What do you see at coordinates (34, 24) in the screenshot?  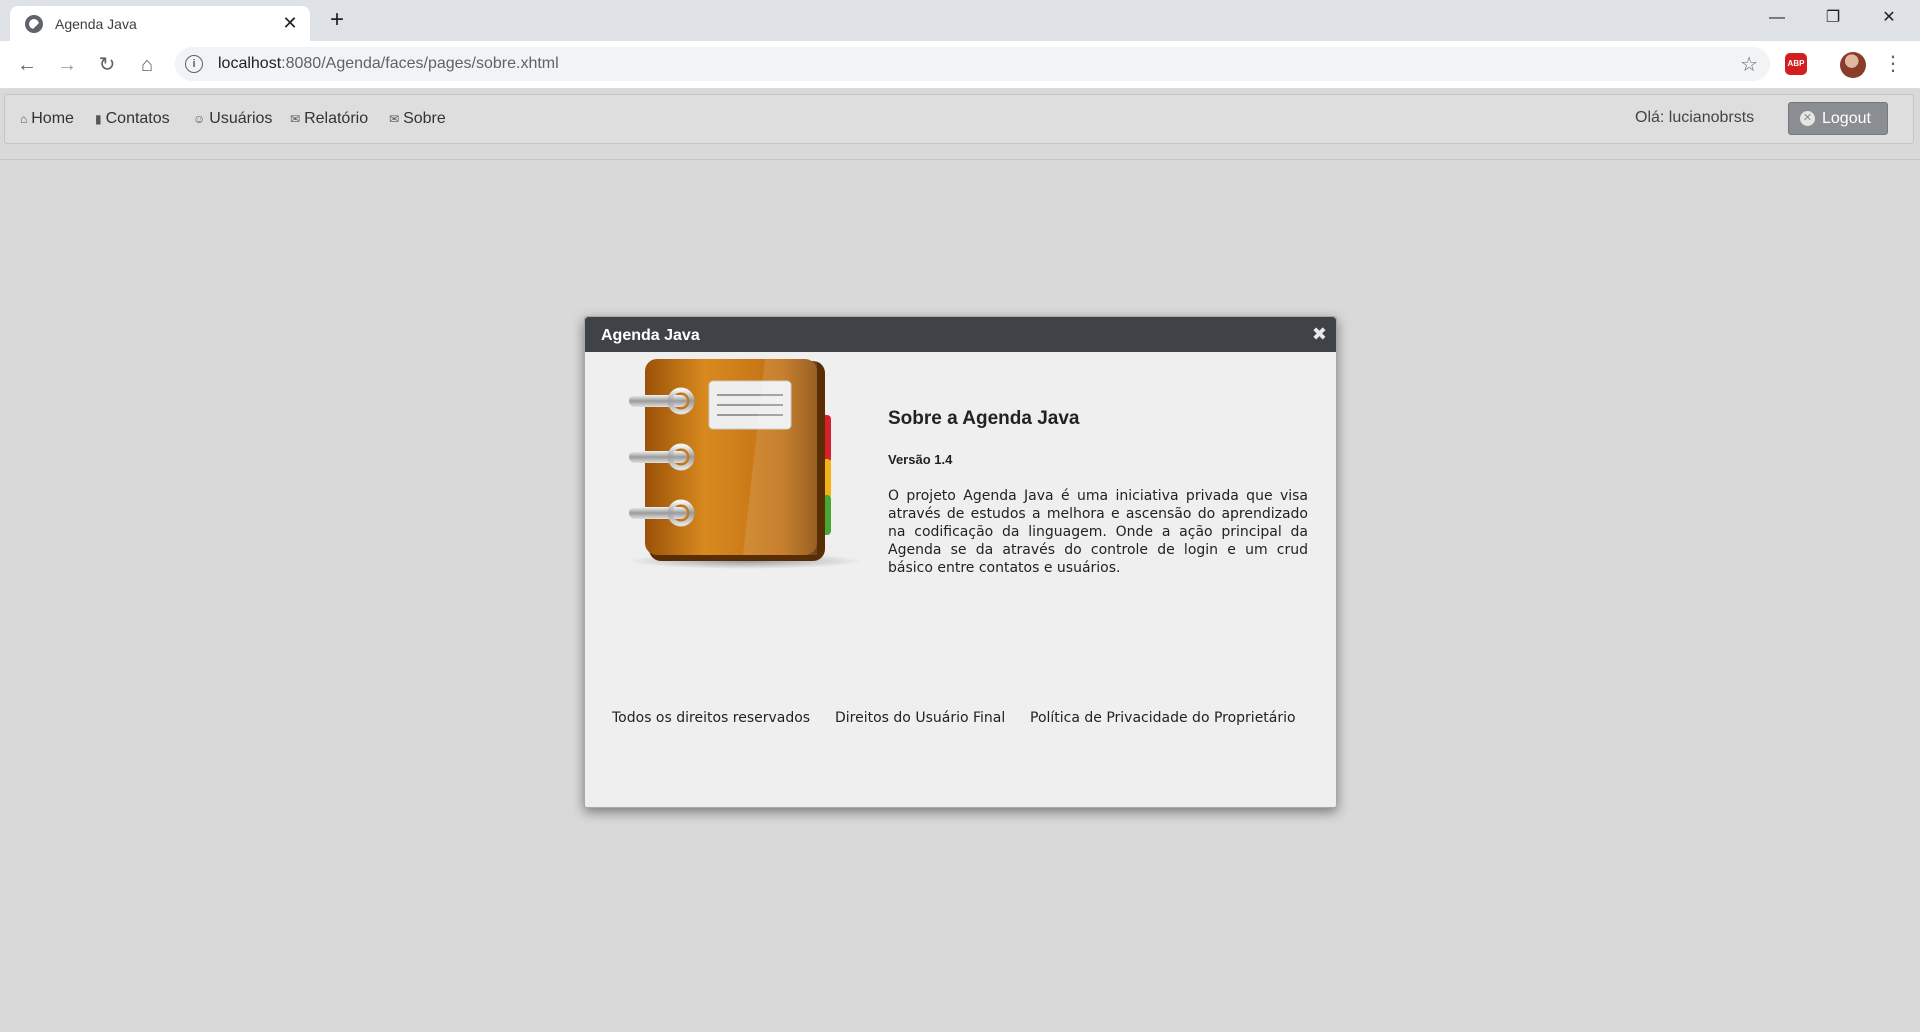 I see `globe-icon` at bounding box center [34, 24].